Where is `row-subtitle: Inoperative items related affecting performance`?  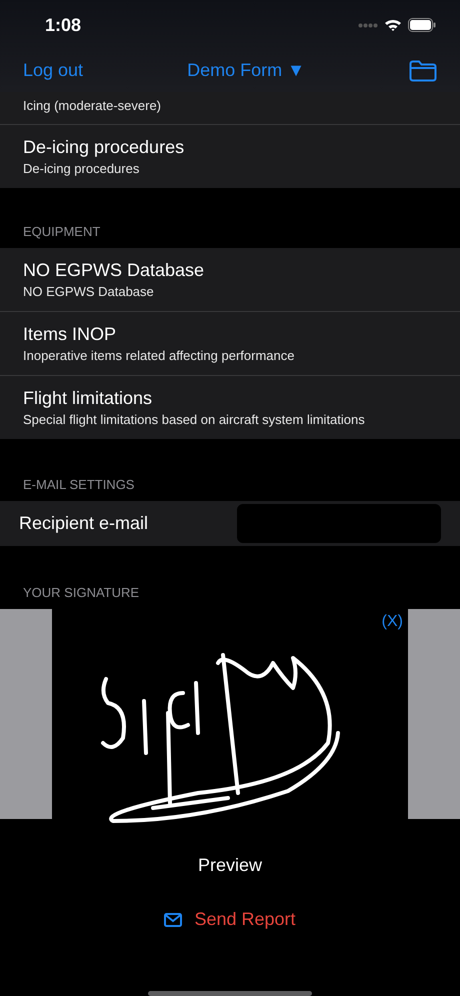
row-subtitle: Inoperative items related affecting performance is located at coordinates (159, 355).